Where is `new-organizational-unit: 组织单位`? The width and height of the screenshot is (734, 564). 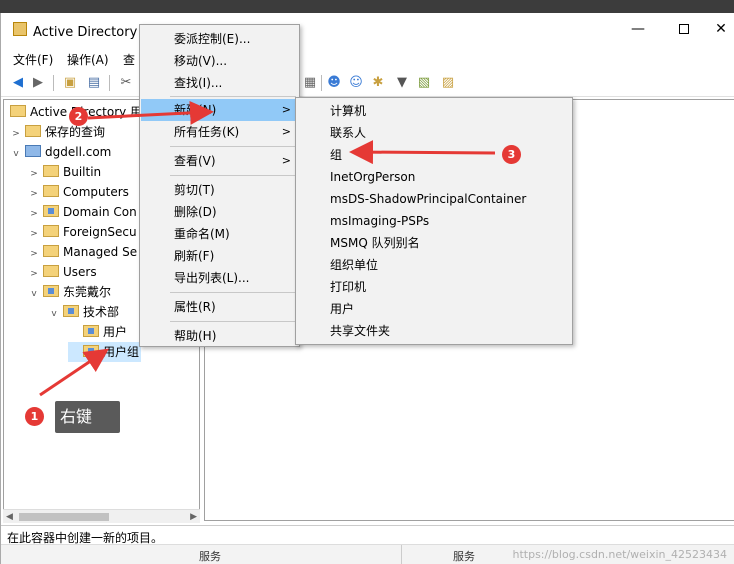 new-organizational-unit: 组织单位 is located at coordinates (434, 265).